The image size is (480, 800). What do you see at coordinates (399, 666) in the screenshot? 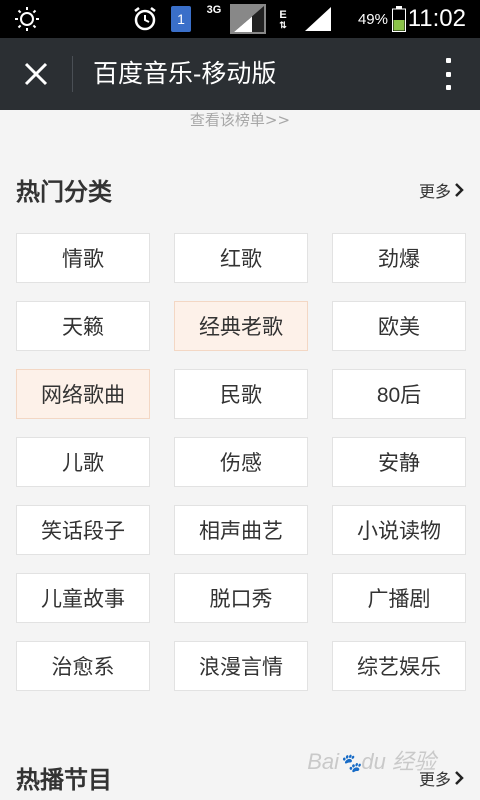
I see `category-button: 综艺娱乐` at bounding box center [399, 666].